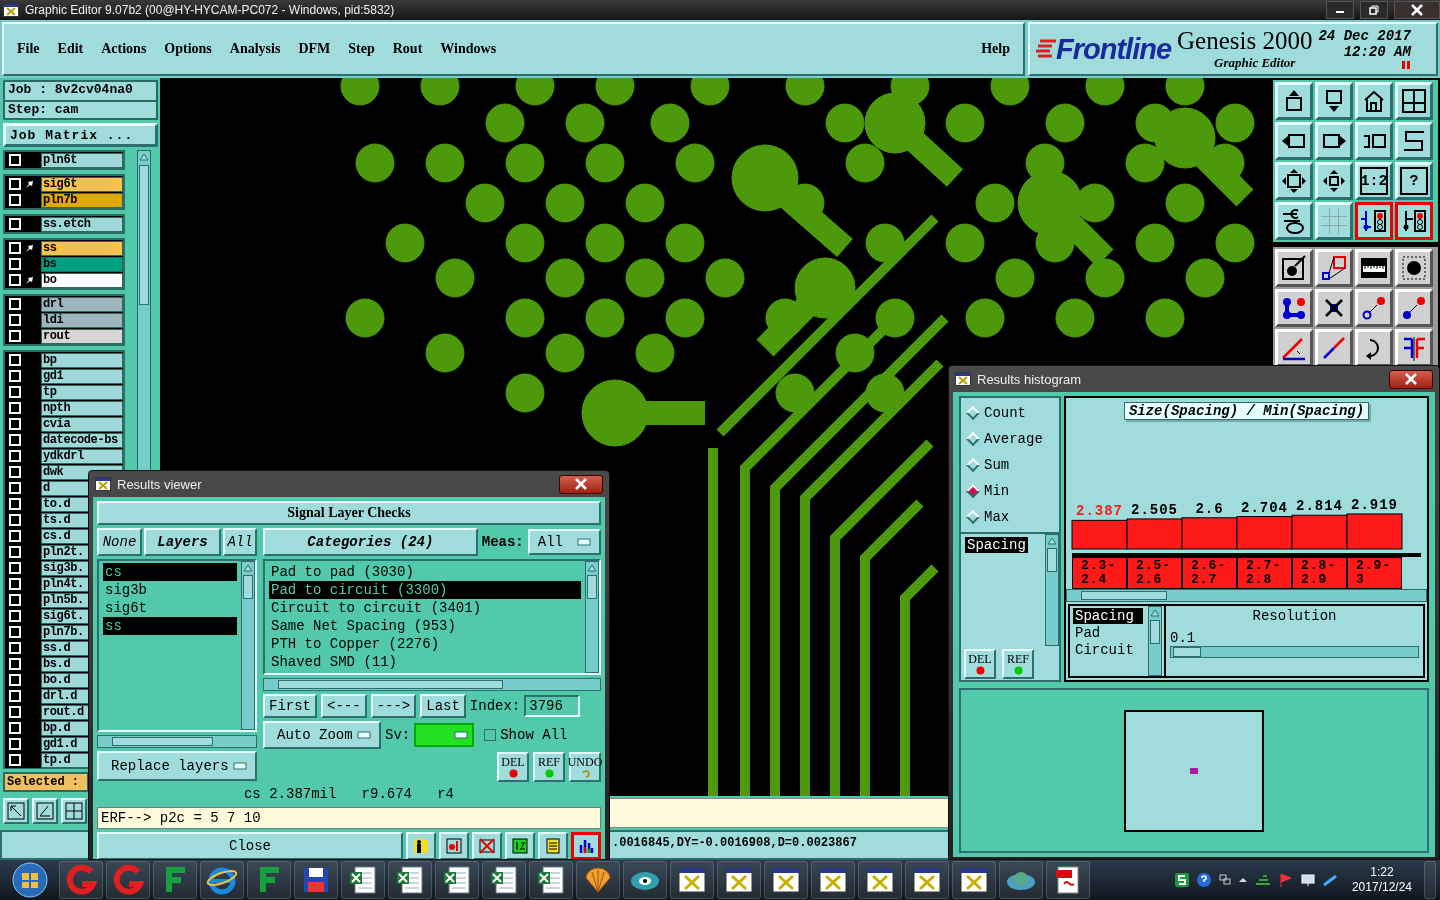 The height and width of the screenshot is (900, 1440). What do you see at coordinates (1108, 650) in the screenshot?
I see `group-list-item: Circuit` at bounding box center [1108, 650].